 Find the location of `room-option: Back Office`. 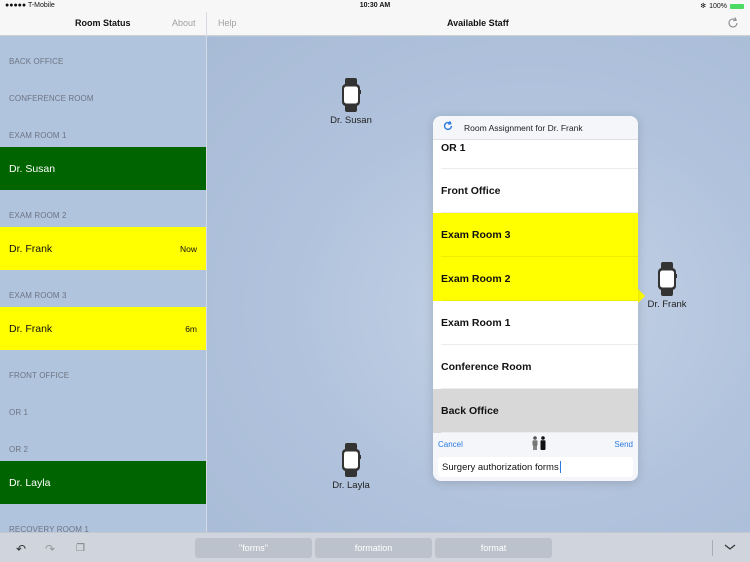

room-option: Back Office is located at coordinates (535, 411).